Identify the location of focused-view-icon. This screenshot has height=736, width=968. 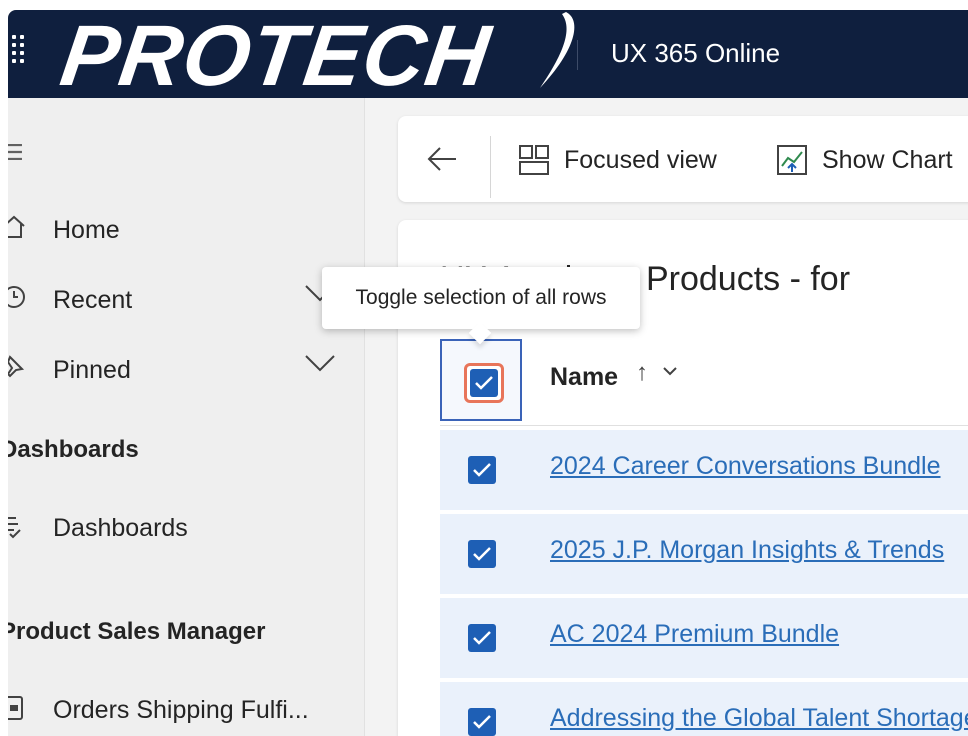
(534, 160).